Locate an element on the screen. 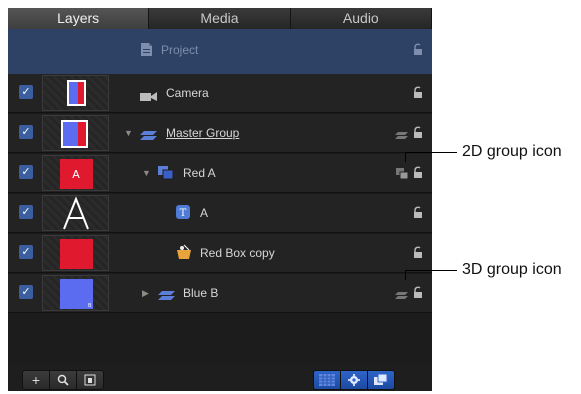 This screenshot has width=581, height=394. layer-row-blue-b: ✓ B ▶ Blue B is located at coordinates (220, 293).